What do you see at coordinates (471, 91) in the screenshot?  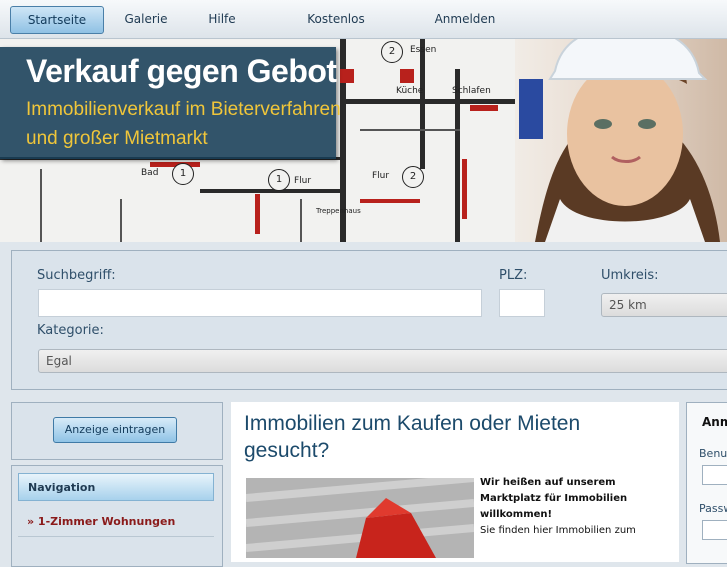 I see `blueprint-label: Schlafen` at bounding box center [471, 91].